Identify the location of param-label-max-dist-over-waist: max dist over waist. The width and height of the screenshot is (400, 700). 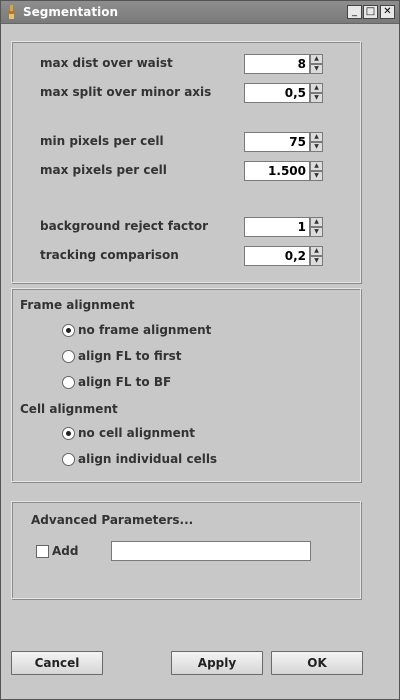
(106, 63).